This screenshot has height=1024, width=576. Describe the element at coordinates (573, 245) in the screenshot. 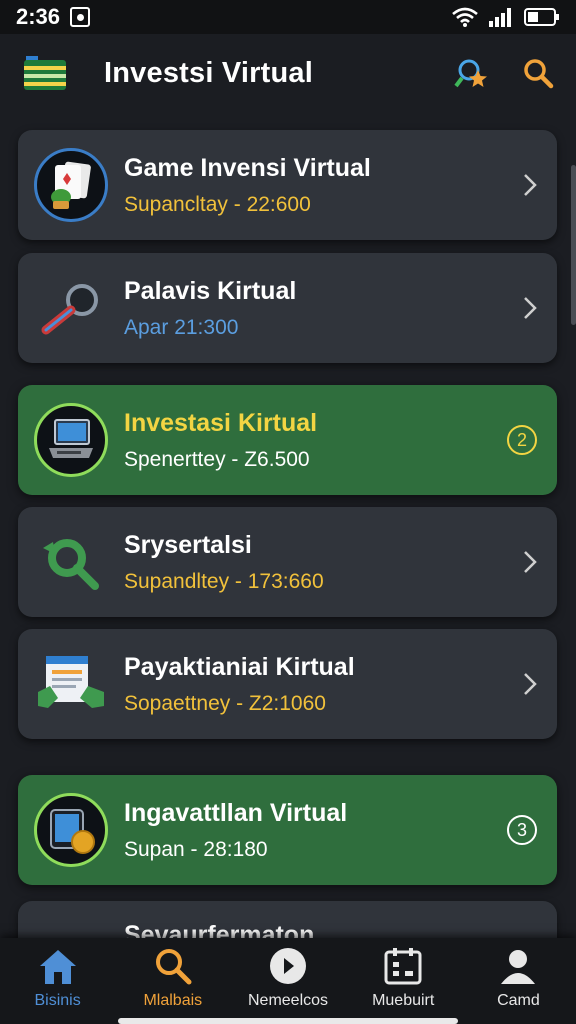

I see `scrollbar` at that location.